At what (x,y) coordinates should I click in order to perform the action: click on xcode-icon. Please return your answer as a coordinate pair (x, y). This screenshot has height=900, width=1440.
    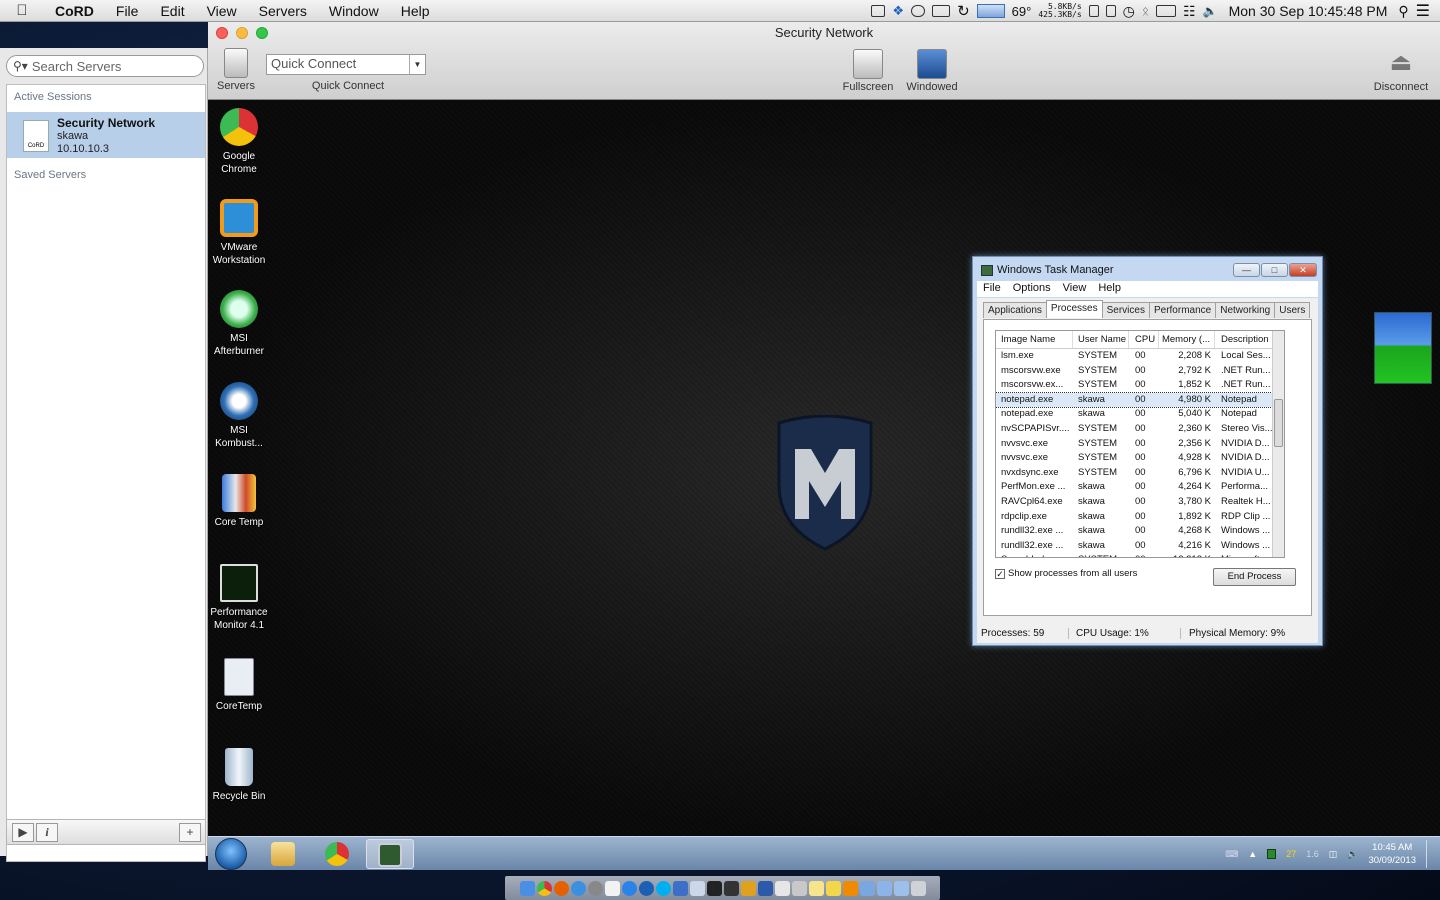
    Looking at the image, I should click on (680, 888).